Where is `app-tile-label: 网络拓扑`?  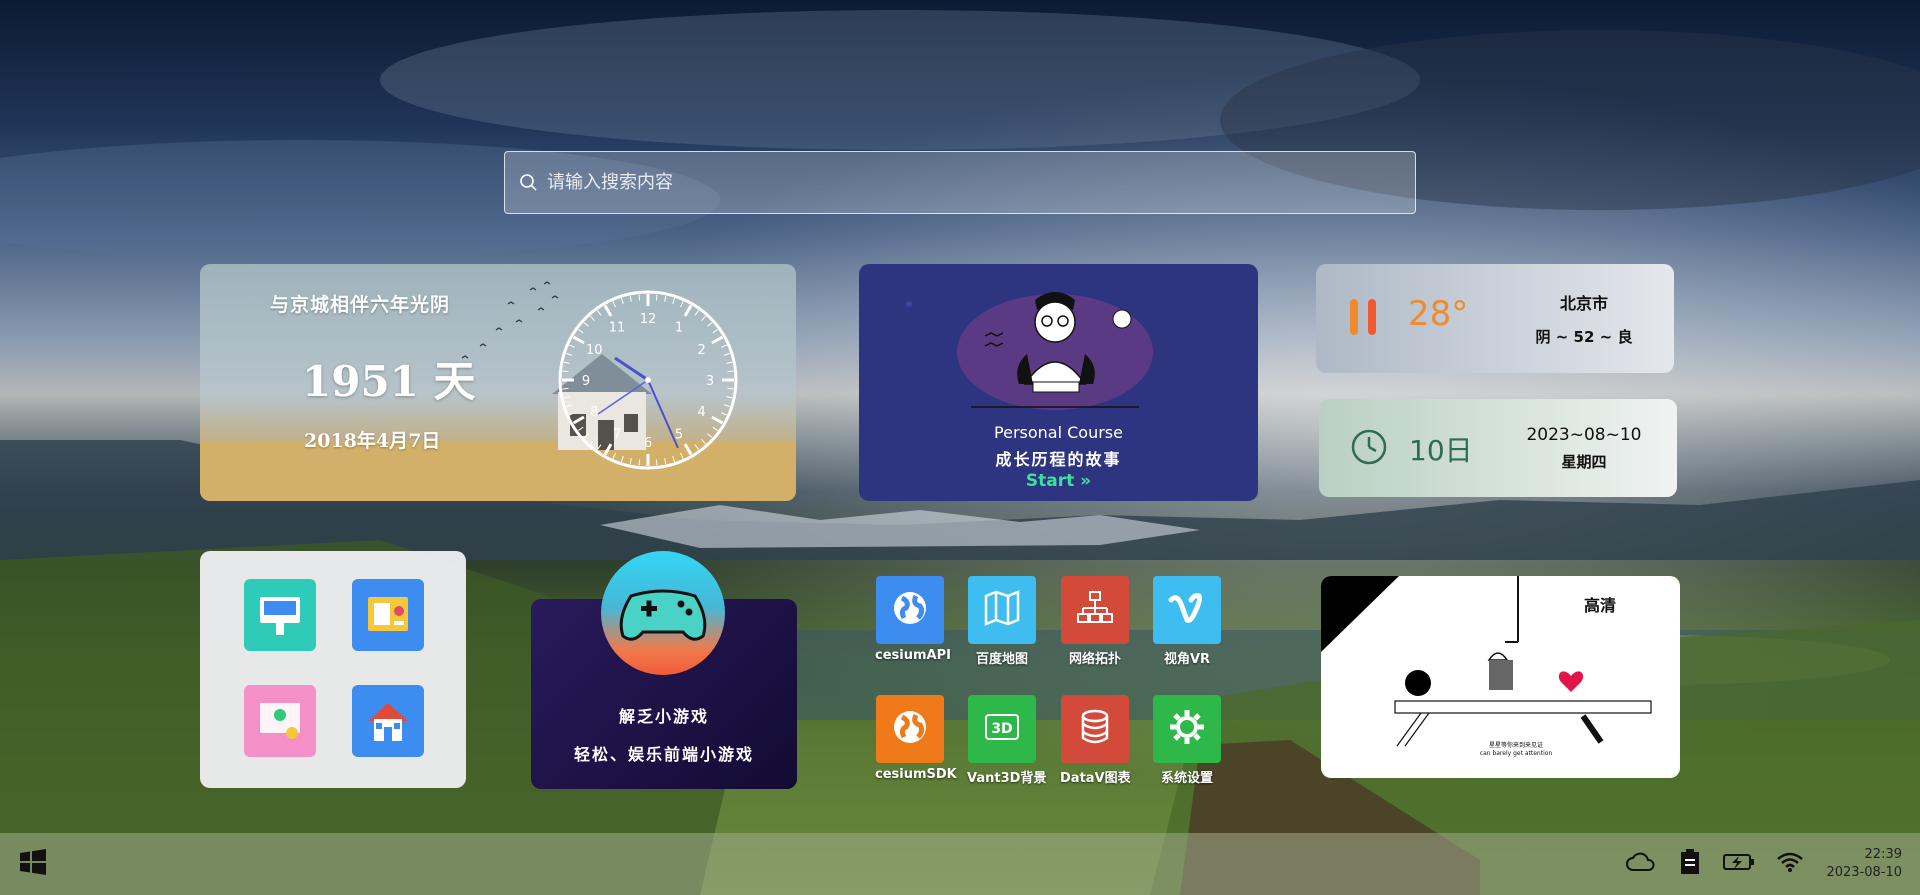
app-tile-label: 网络拓扑 is located at coordinates (1094, 659).